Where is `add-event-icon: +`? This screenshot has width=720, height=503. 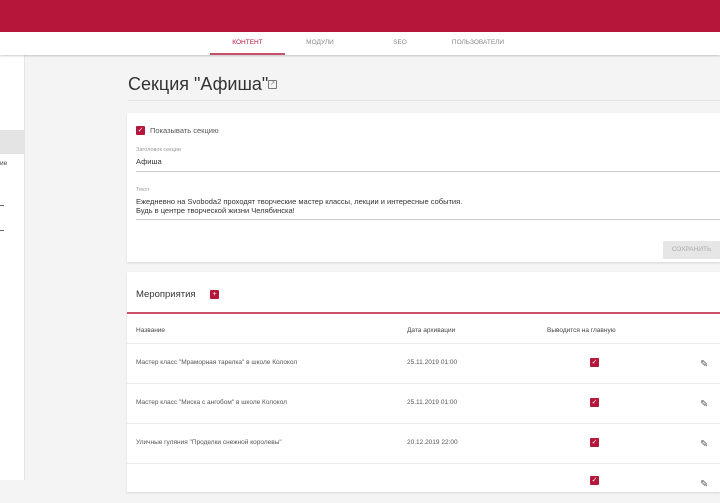
add-event-icon: + is located at coordinates (214, 294).